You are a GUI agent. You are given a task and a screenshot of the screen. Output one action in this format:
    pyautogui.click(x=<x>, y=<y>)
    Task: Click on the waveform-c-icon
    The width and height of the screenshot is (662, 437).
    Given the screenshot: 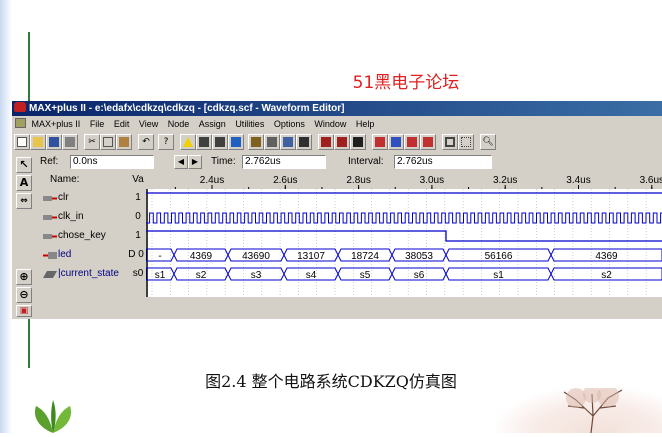 What is the action you would take?
    pyautogui.click(x=412, y=142)
    